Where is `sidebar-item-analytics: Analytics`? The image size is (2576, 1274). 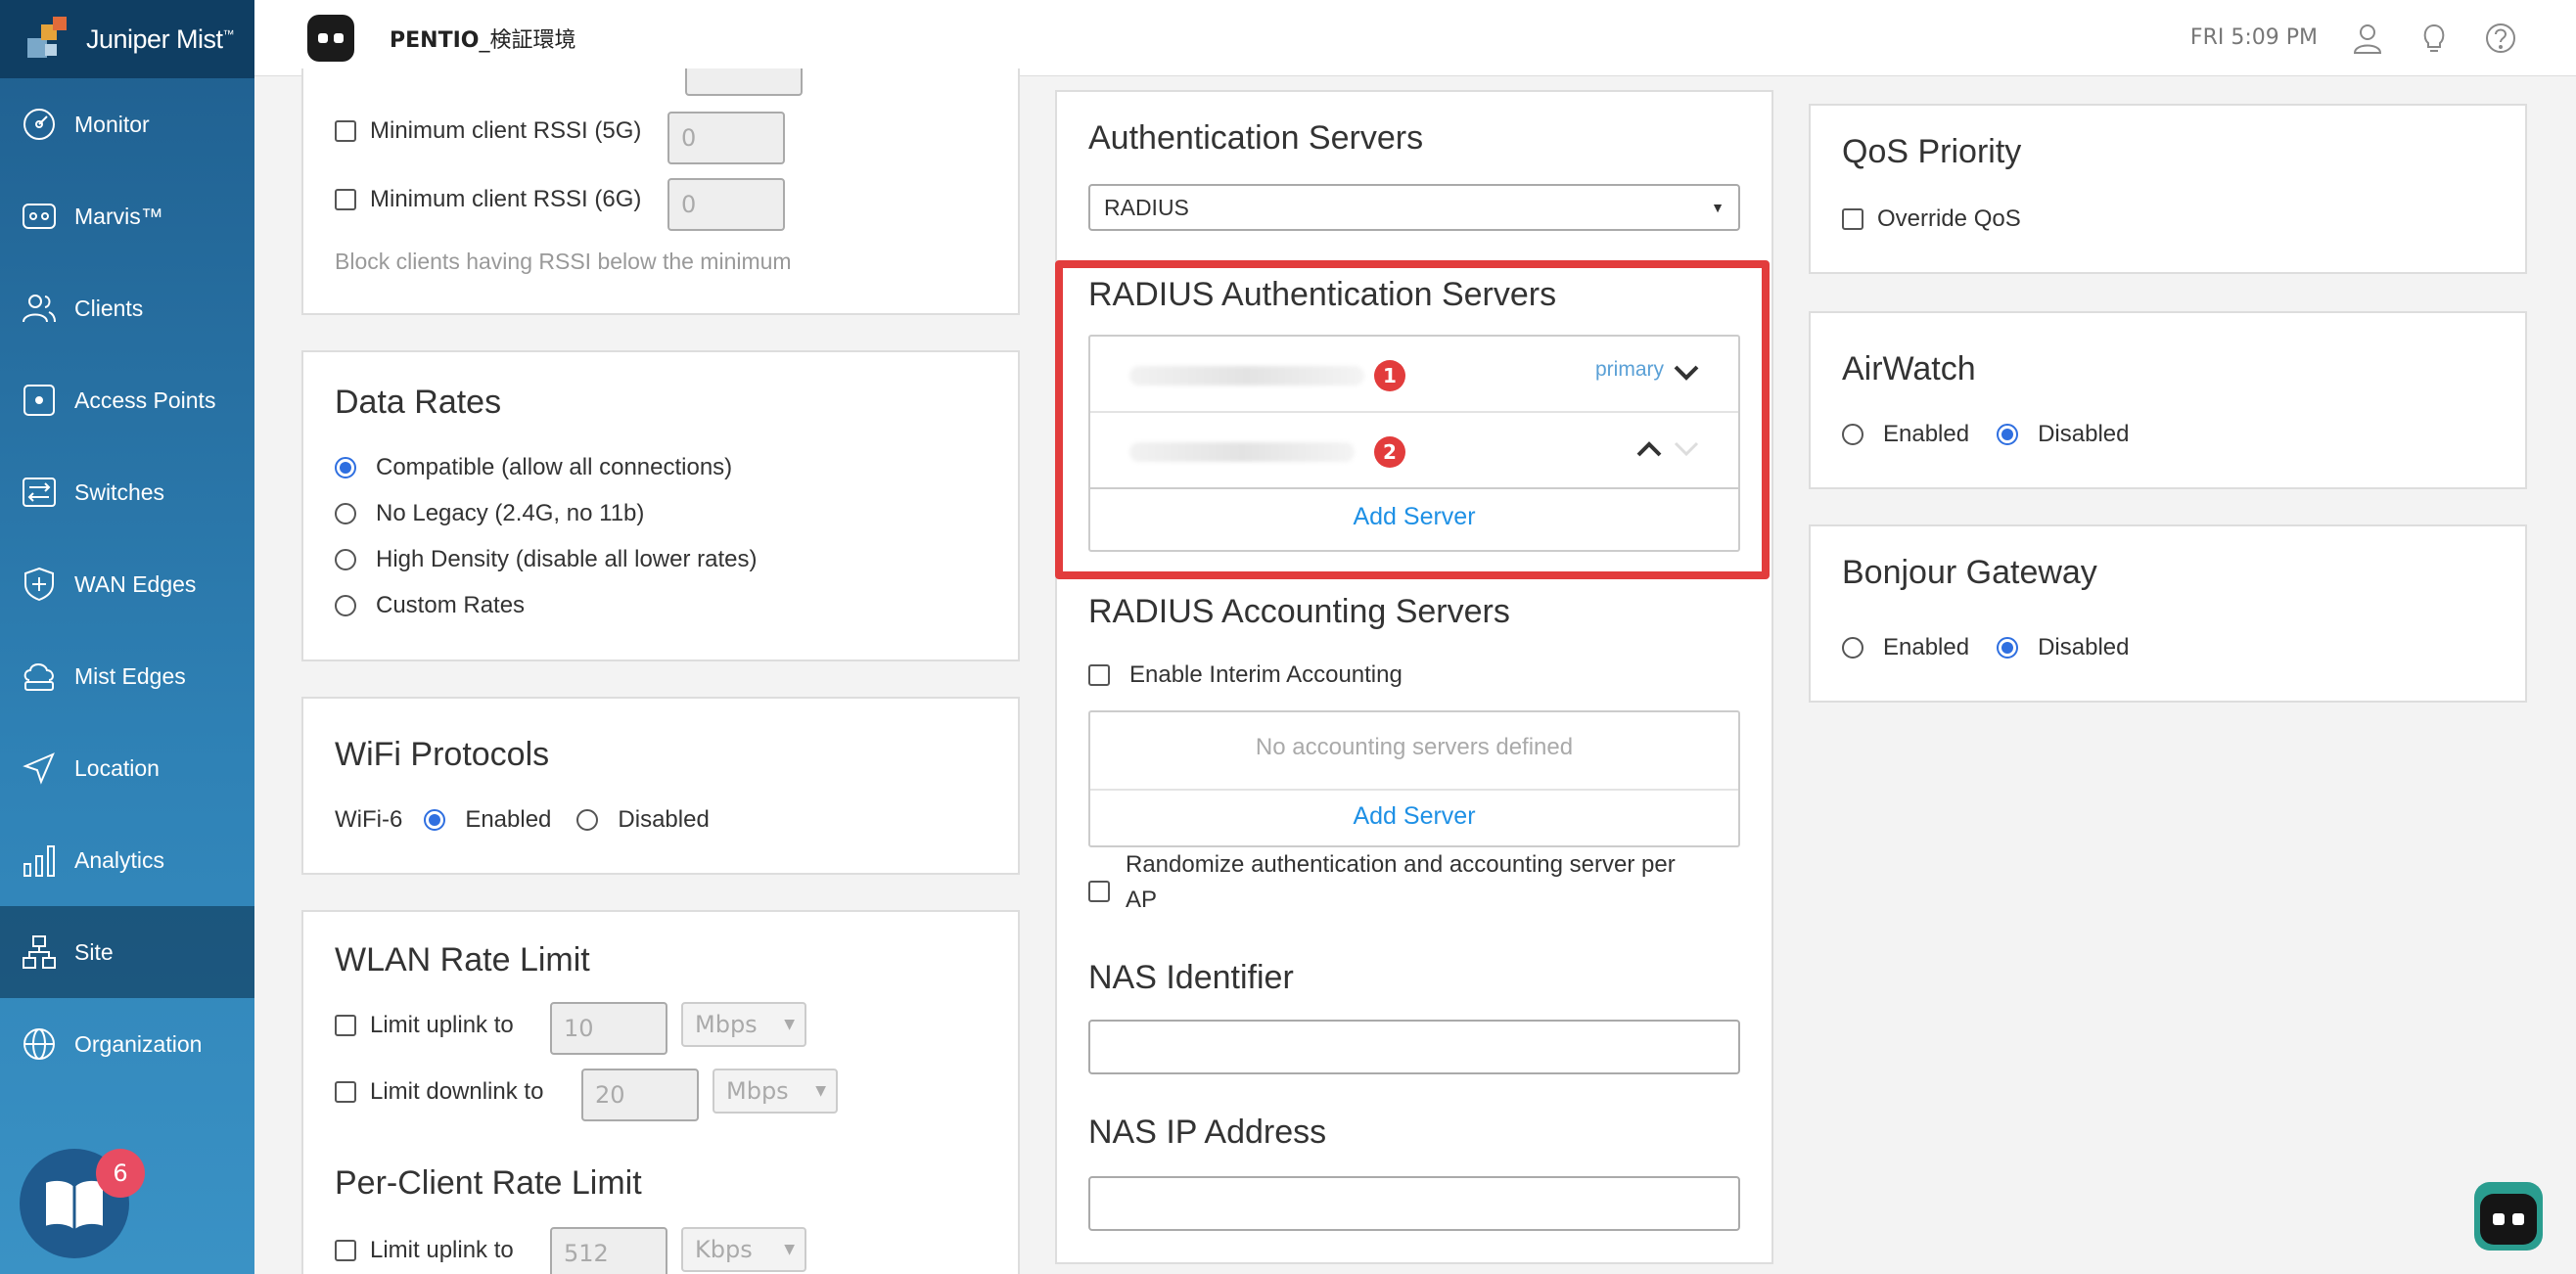
sidebar-item-analytics: Analytics is located at coordinates (127, 860).